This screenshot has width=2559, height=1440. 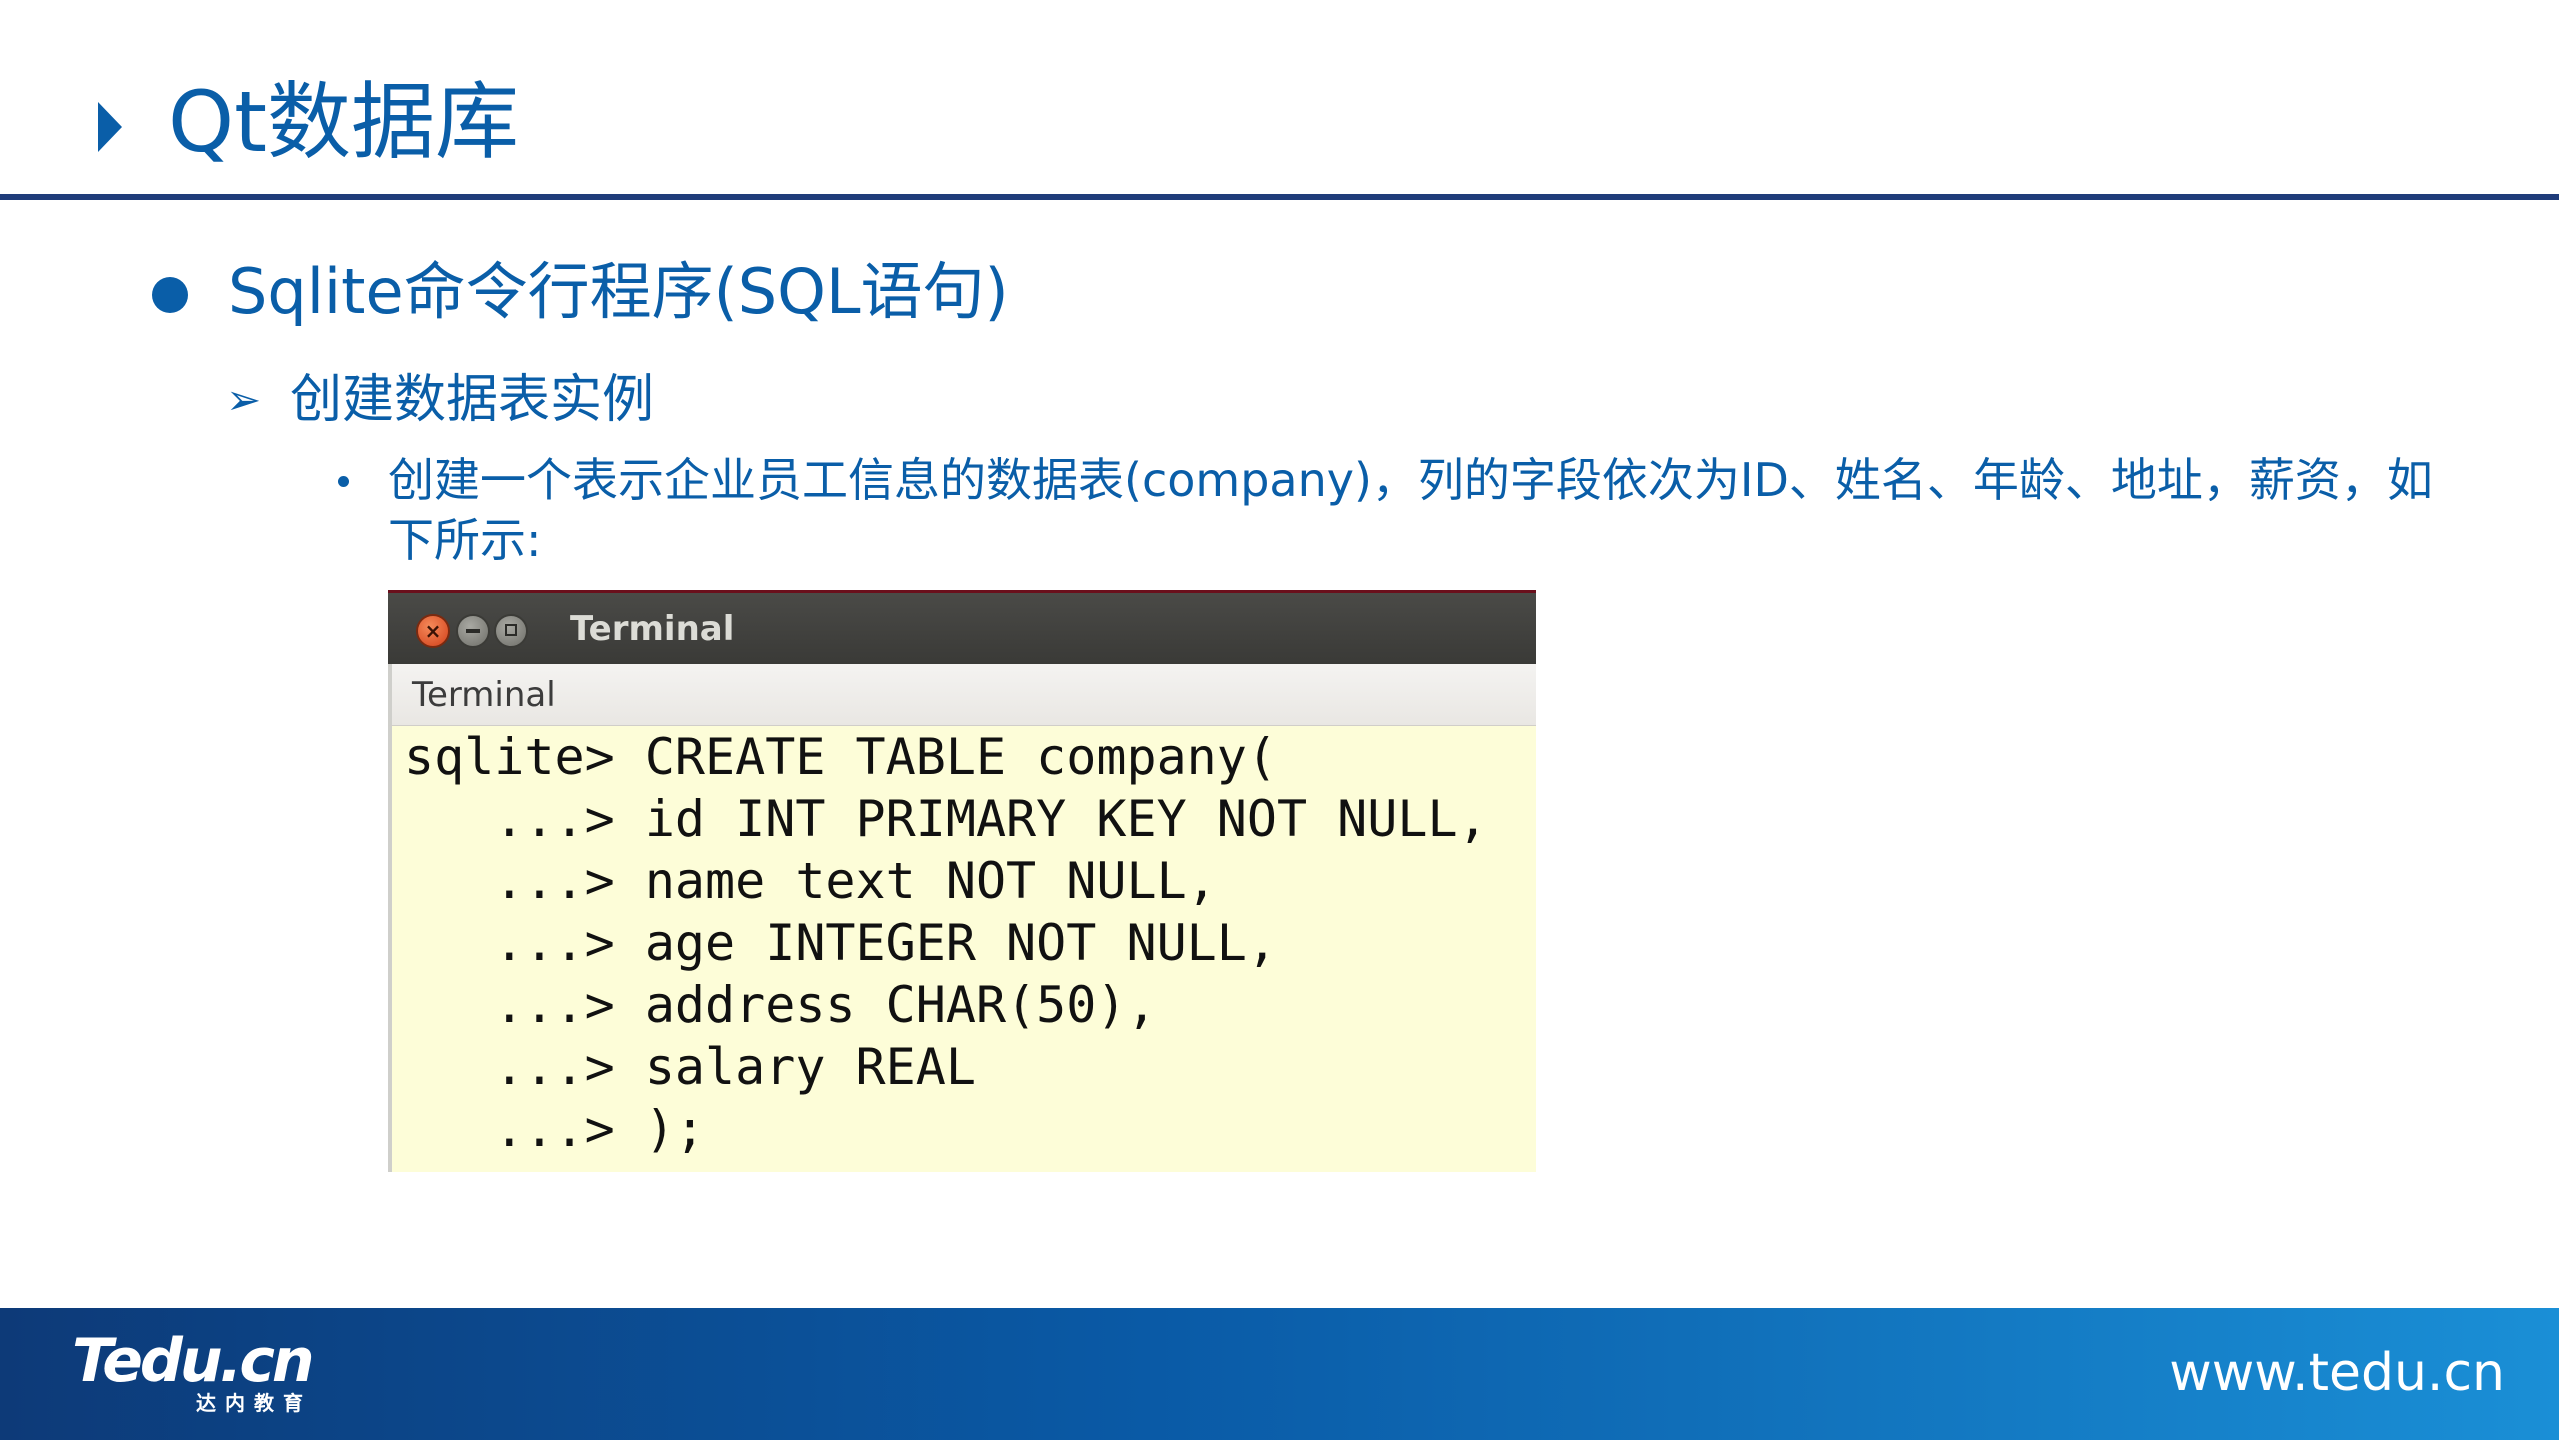 What do you see at coordinates (254, 1403) in the screenshot?
I see `tedu-logo-subtext: 达内教育` at bounding box center [254, 1403].